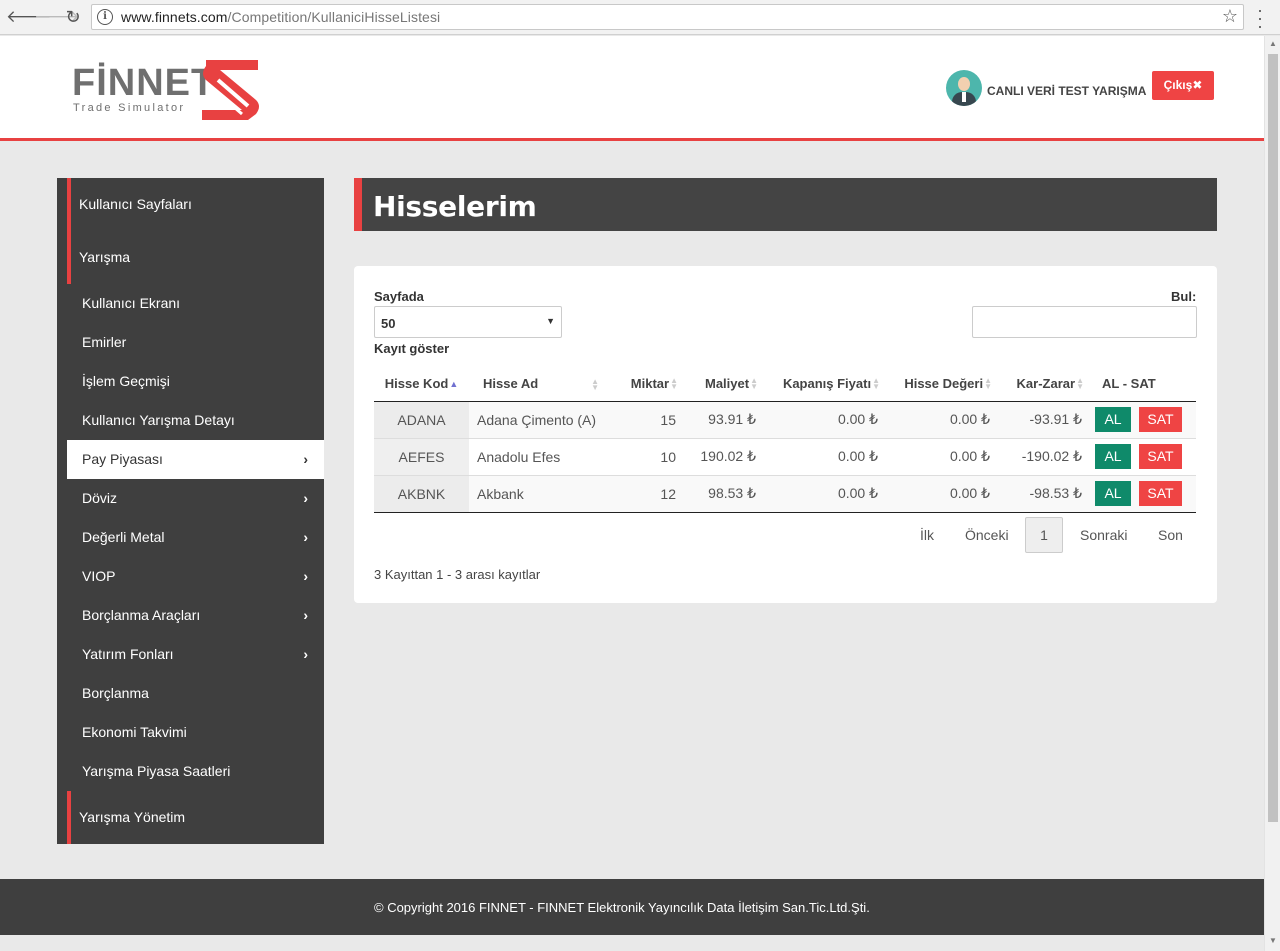  What do you see at coordinates (73, 17) in the screenshot?
I see `reload-icon: ↻` at bounding box center [73, 17].